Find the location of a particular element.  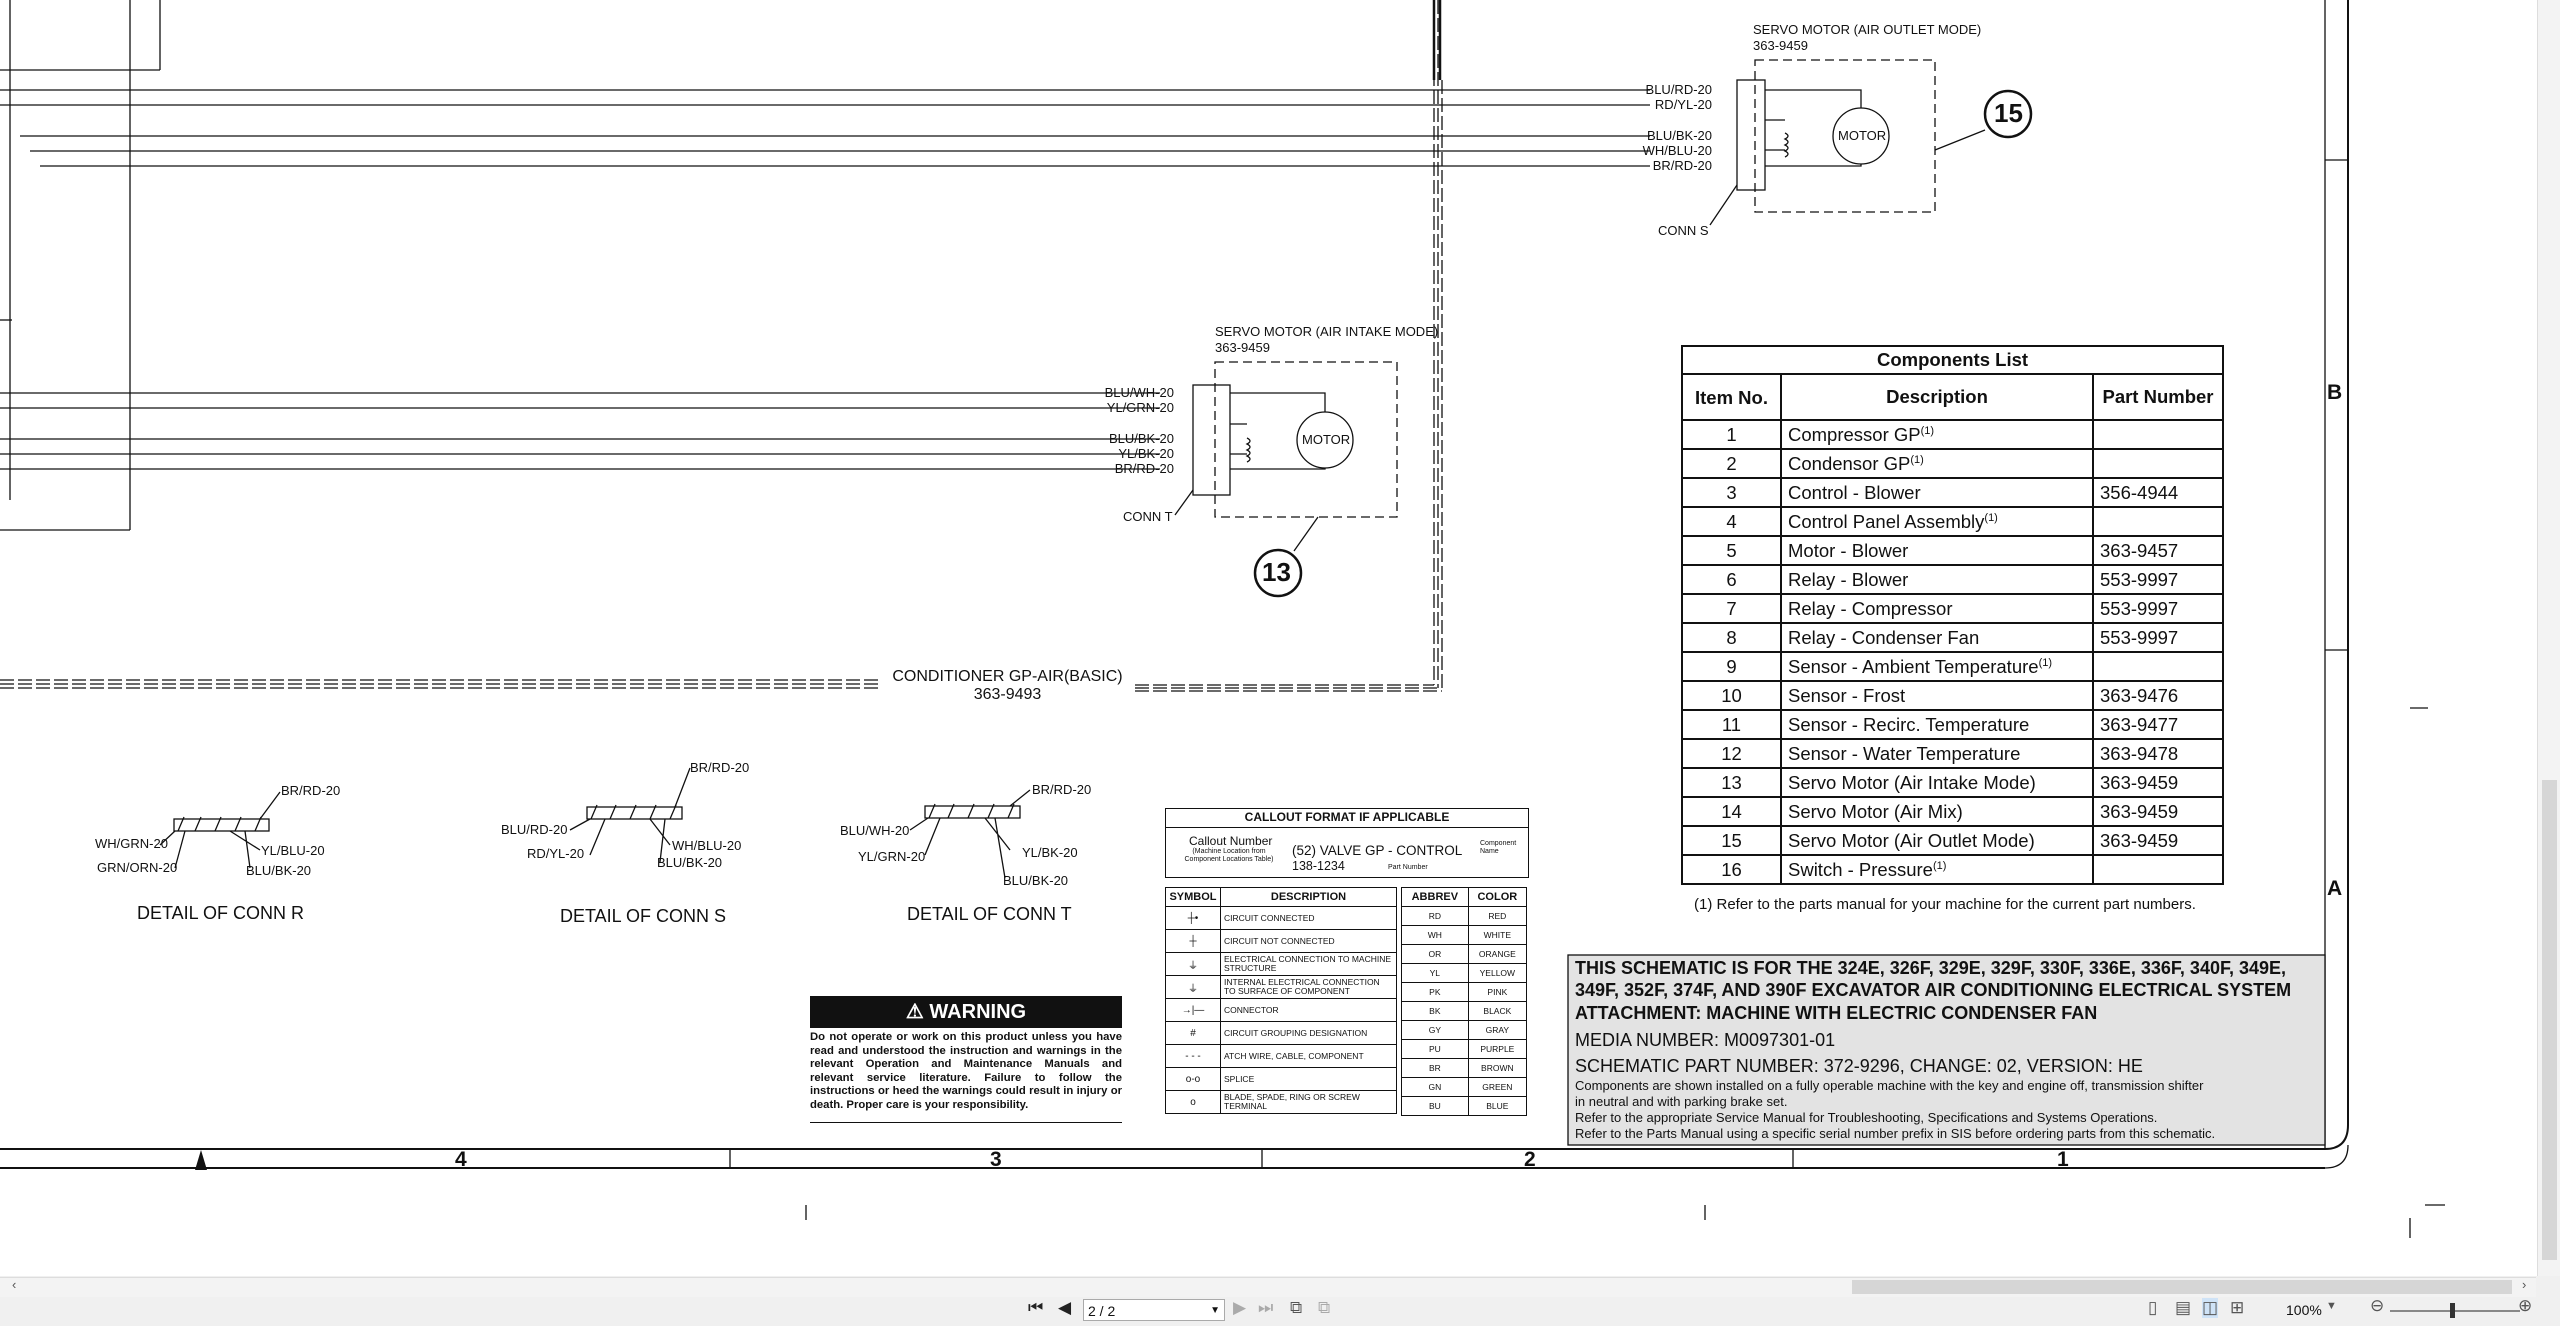

next-page-icon: ▶ is located at coordinates (1239, 1308).